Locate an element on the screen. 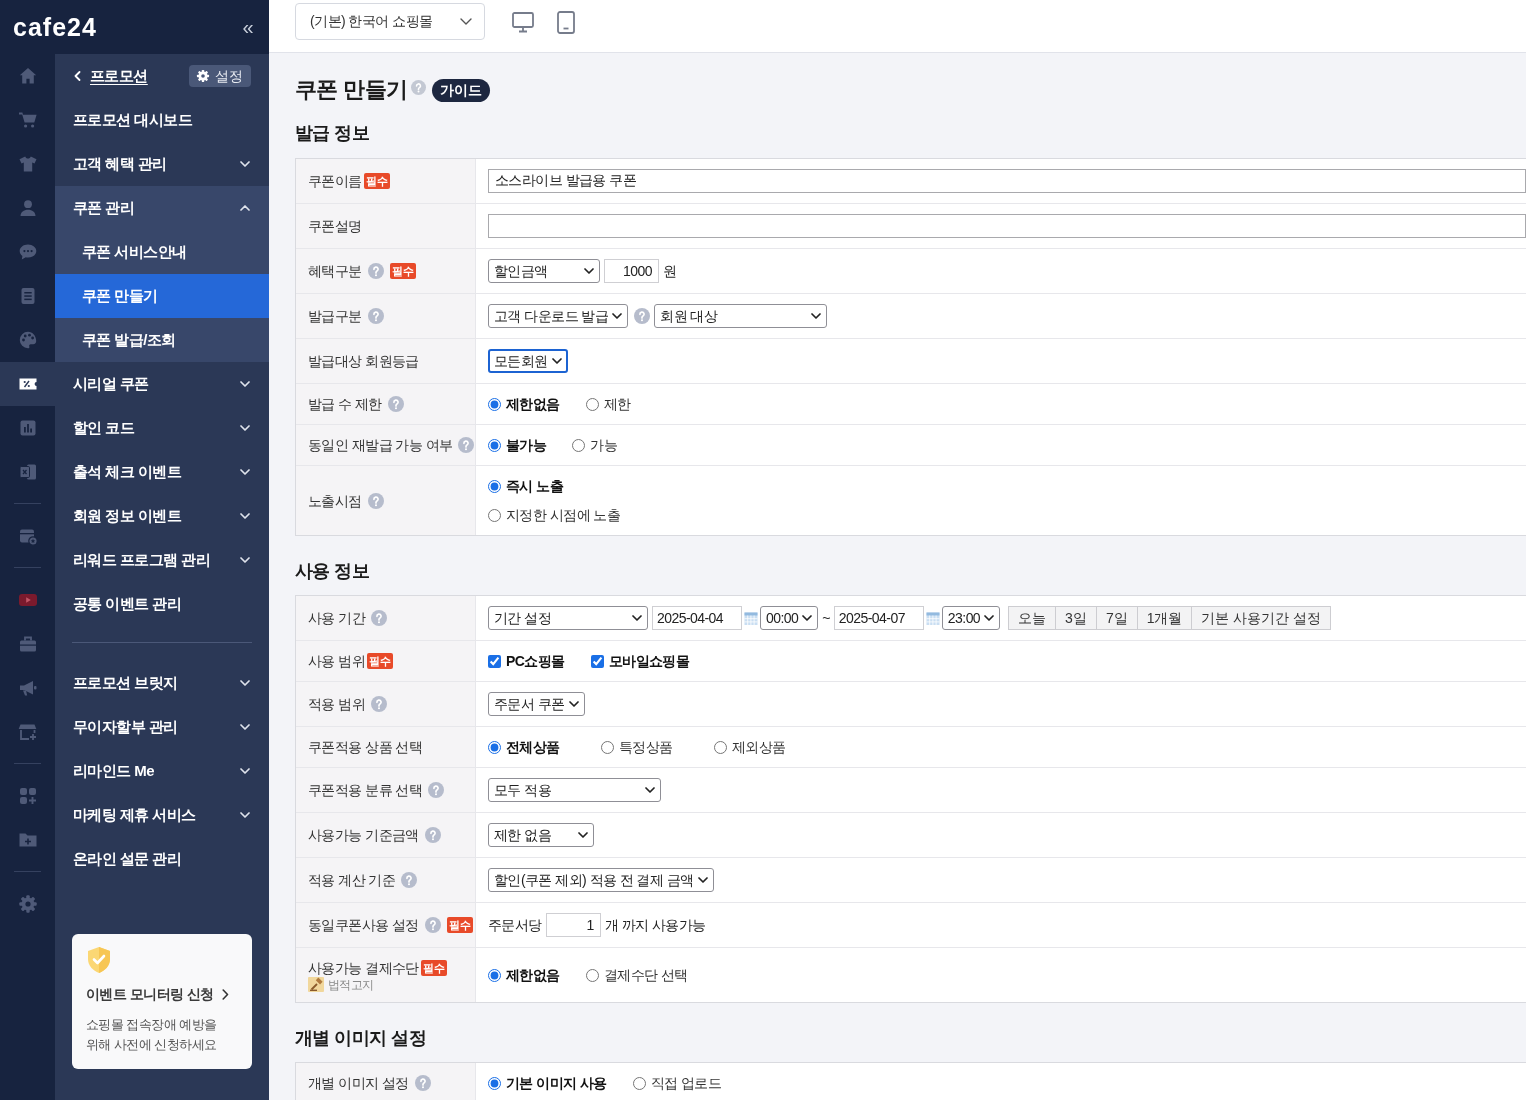 This screenshot has width=1526, height=1100. radio-option: 제외상품 is located at coordinates (770, 747).